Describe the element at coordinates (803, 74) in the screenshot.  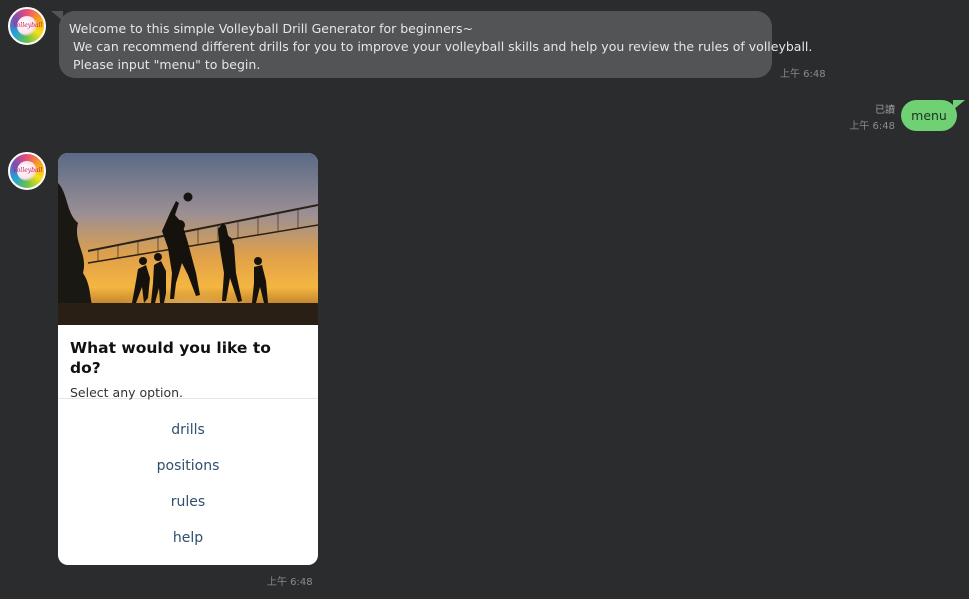
I see `welcome-timestamp: 上午 6:48` at that location.